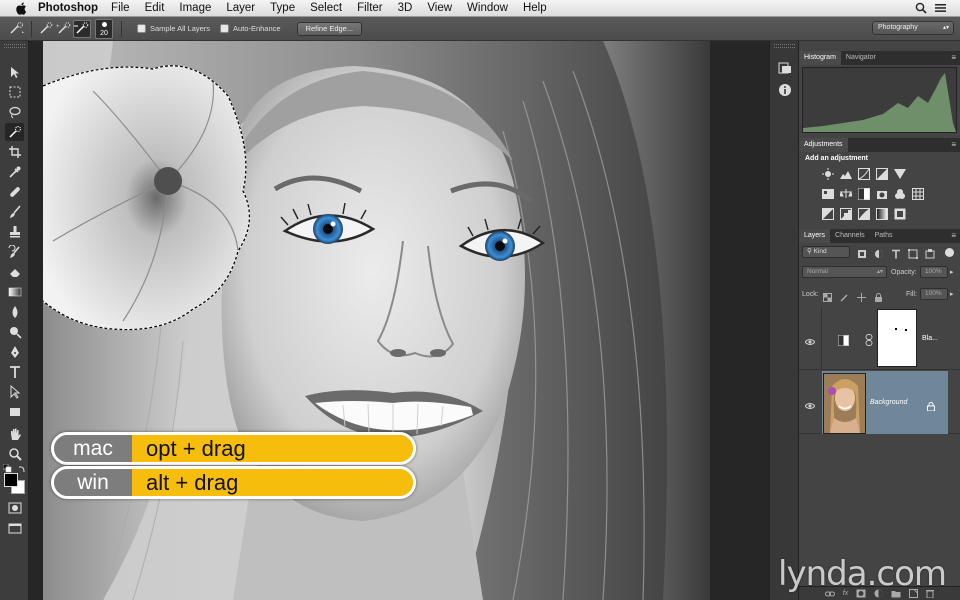  What do you see at coordinates (863, 174) in the screenshot?
I see `curves-icon` at bounding box center [863, 174].